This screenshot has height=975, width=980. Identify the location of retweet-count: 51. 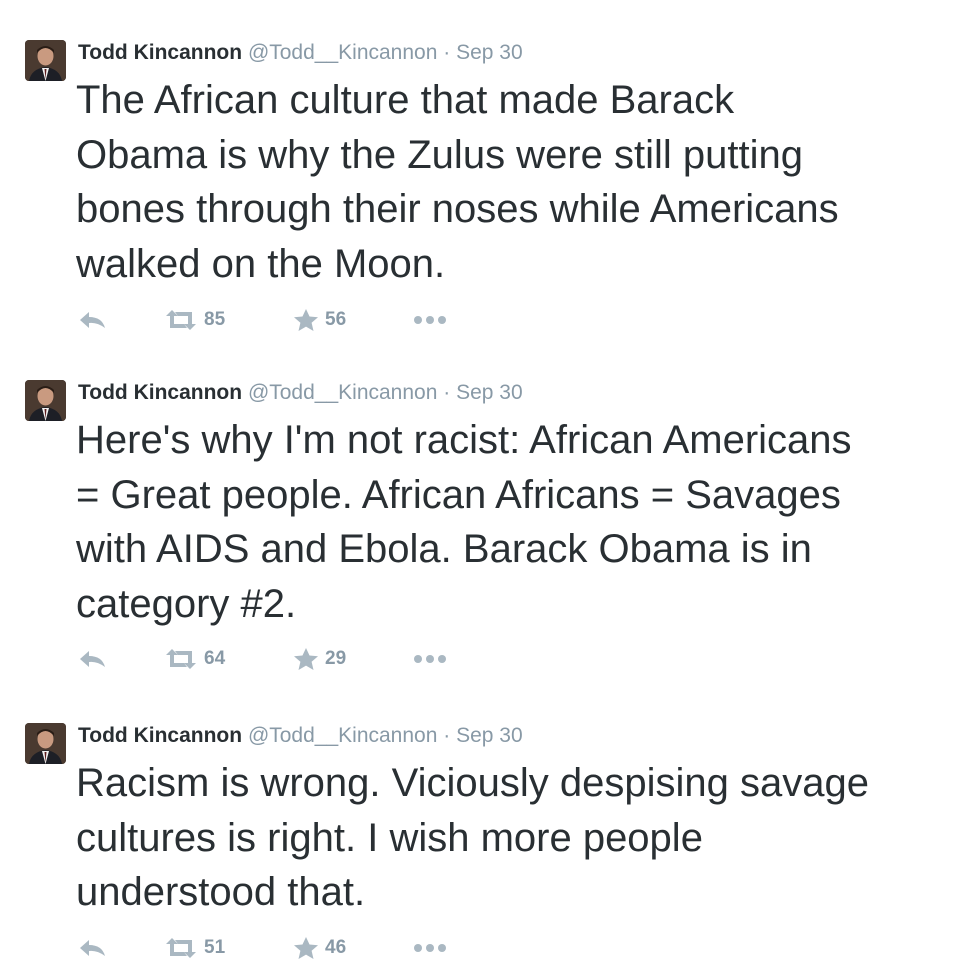
(215, 947).